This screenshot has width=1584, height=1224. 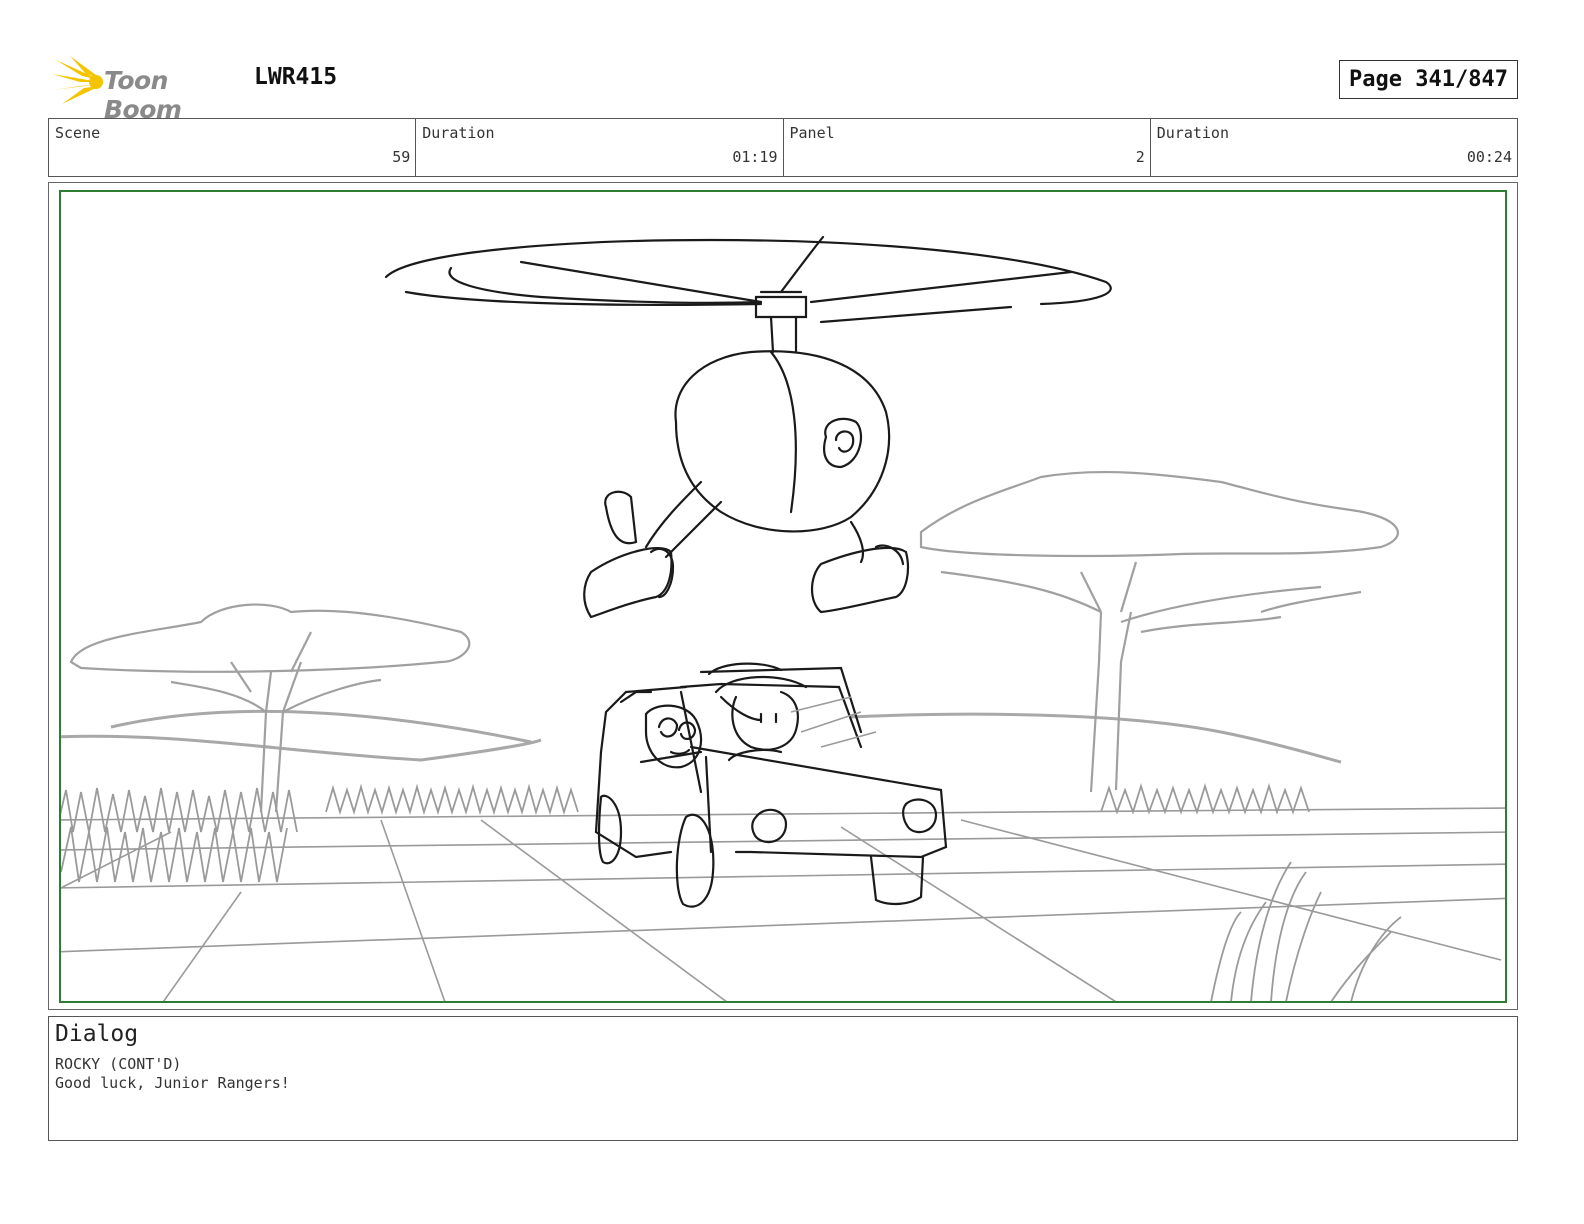 What do you see at coordinates (296, 77) in the screenshot?
I see `project-code: LWR415` at bounding box center [296, 77].